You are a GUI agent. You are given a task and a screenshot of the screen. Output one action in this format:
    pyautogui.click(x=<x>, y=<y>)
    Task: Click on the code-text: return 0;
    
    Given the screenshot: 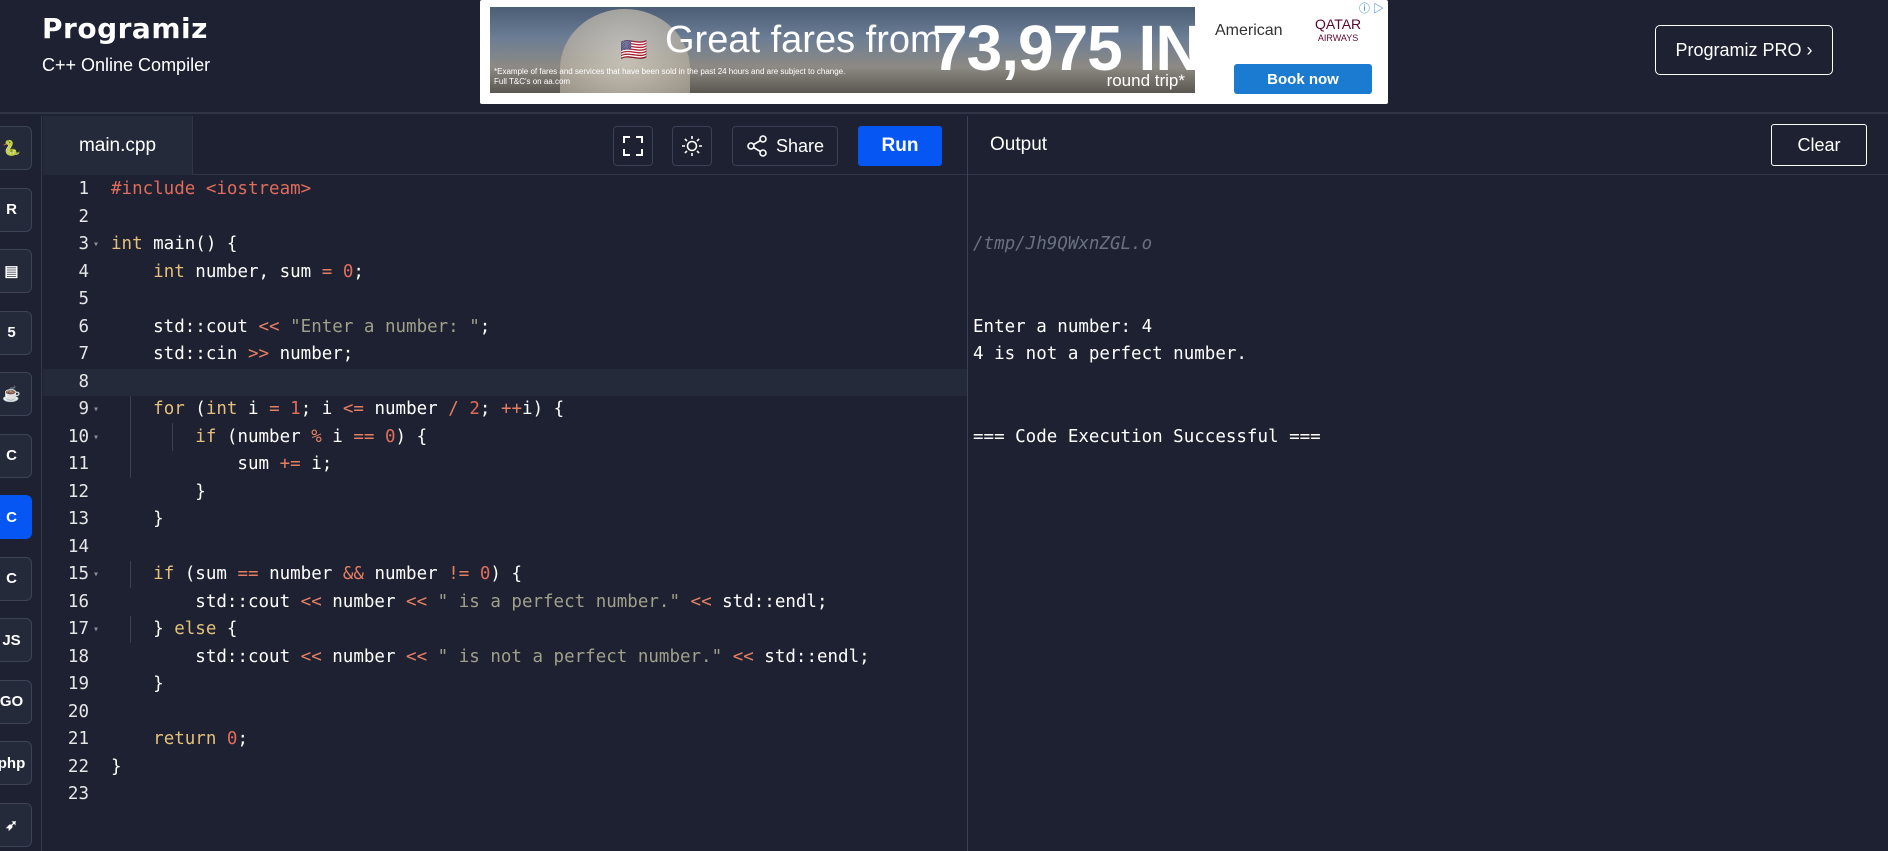 What is the action you would take?
    pyautogui.click(x=201, y=739)
    